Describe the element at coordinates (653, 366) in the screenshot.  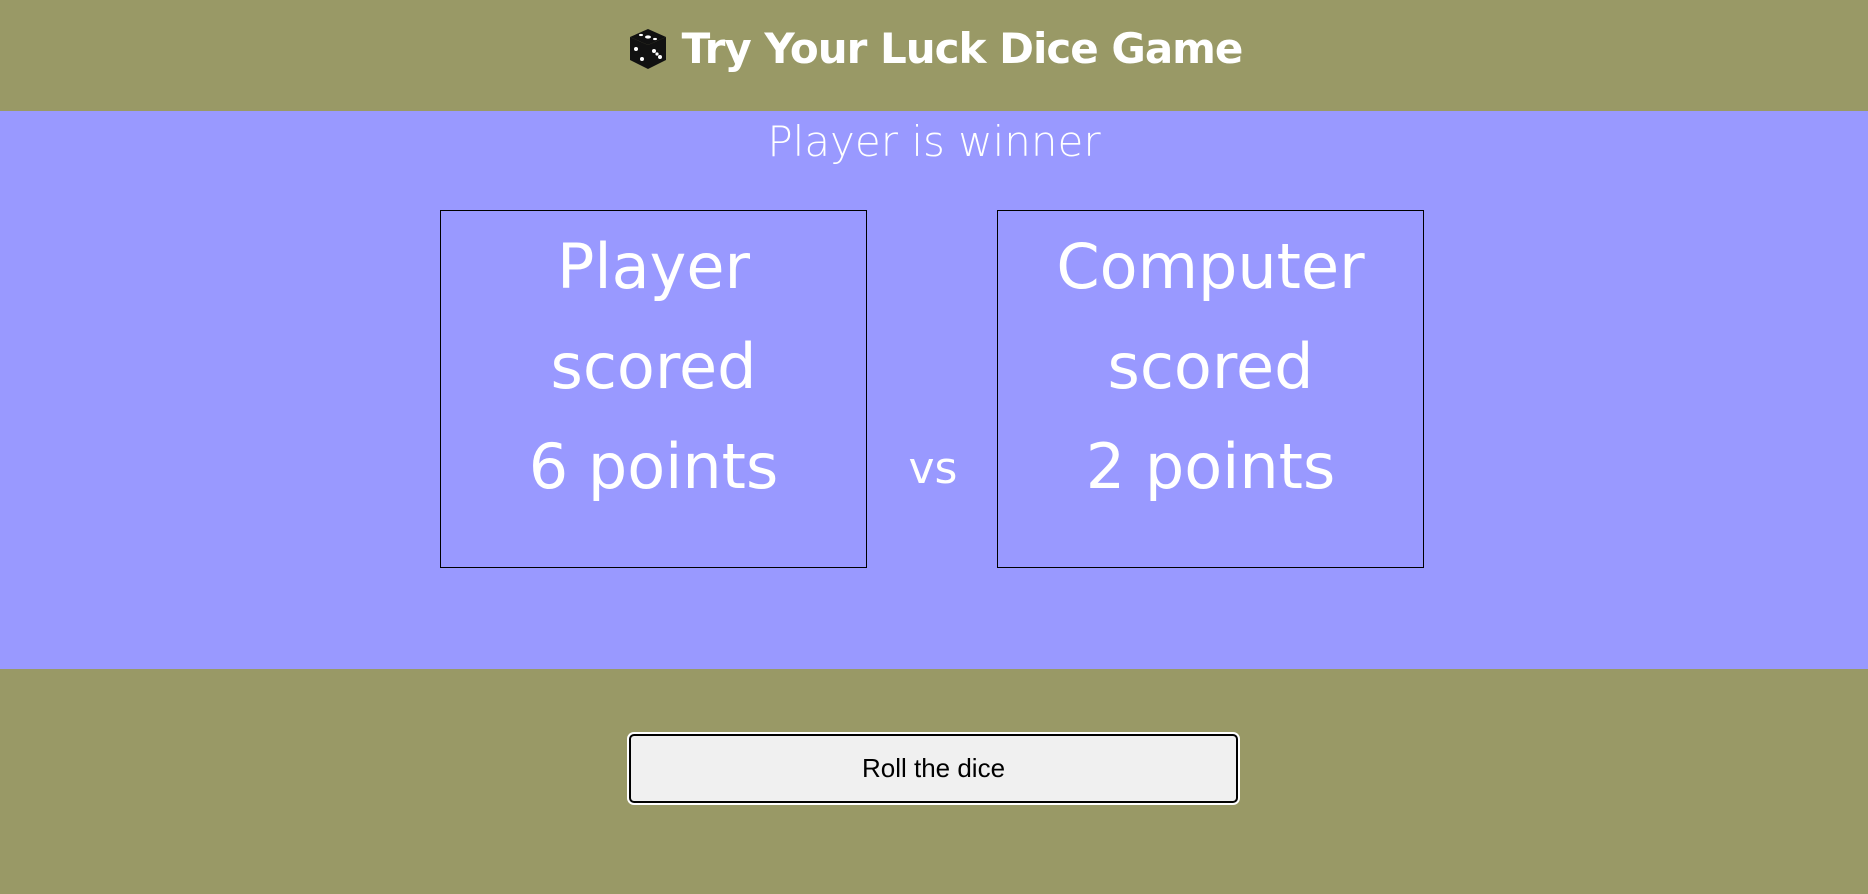
I see `player-scored-label: scored` at that location.